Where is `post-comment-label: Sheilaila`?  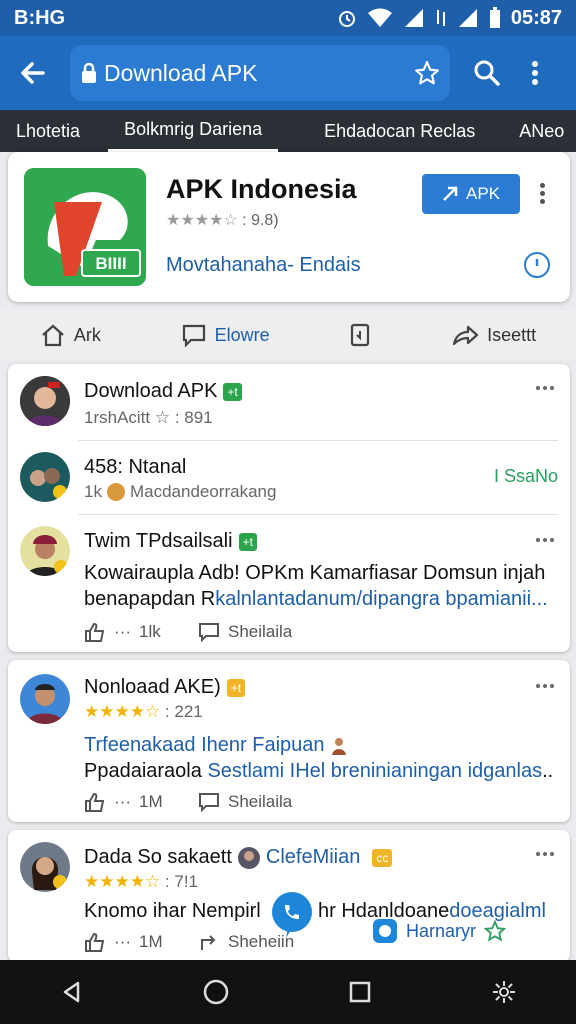
post-comment-label: Sheilaila is located at coordinates (260, 801).